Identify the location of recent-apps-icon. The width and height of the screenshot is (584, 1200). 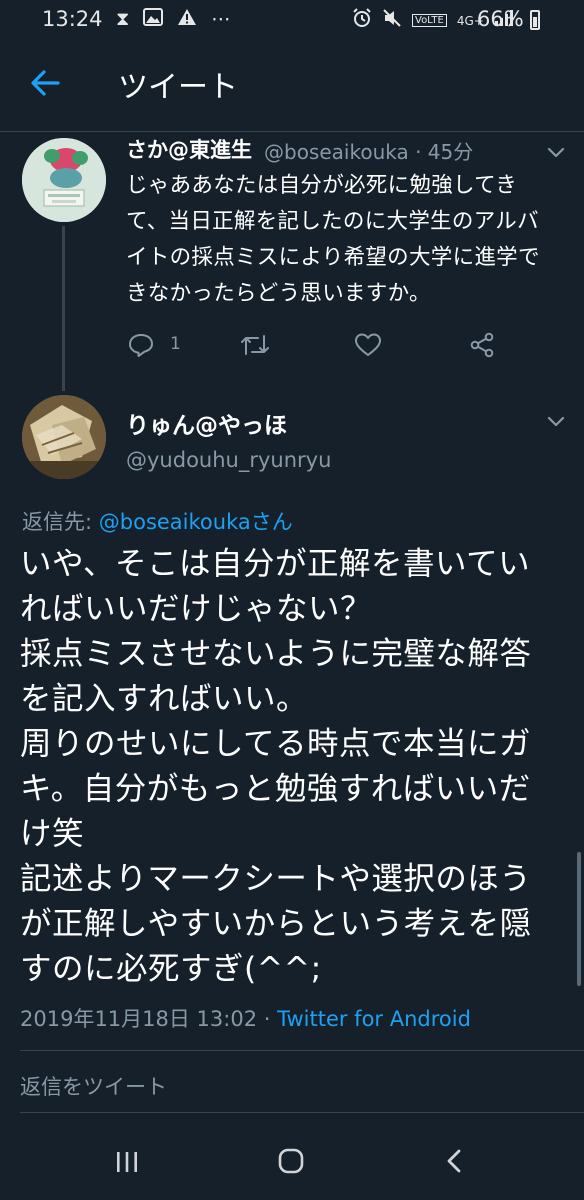
(127, 1162).